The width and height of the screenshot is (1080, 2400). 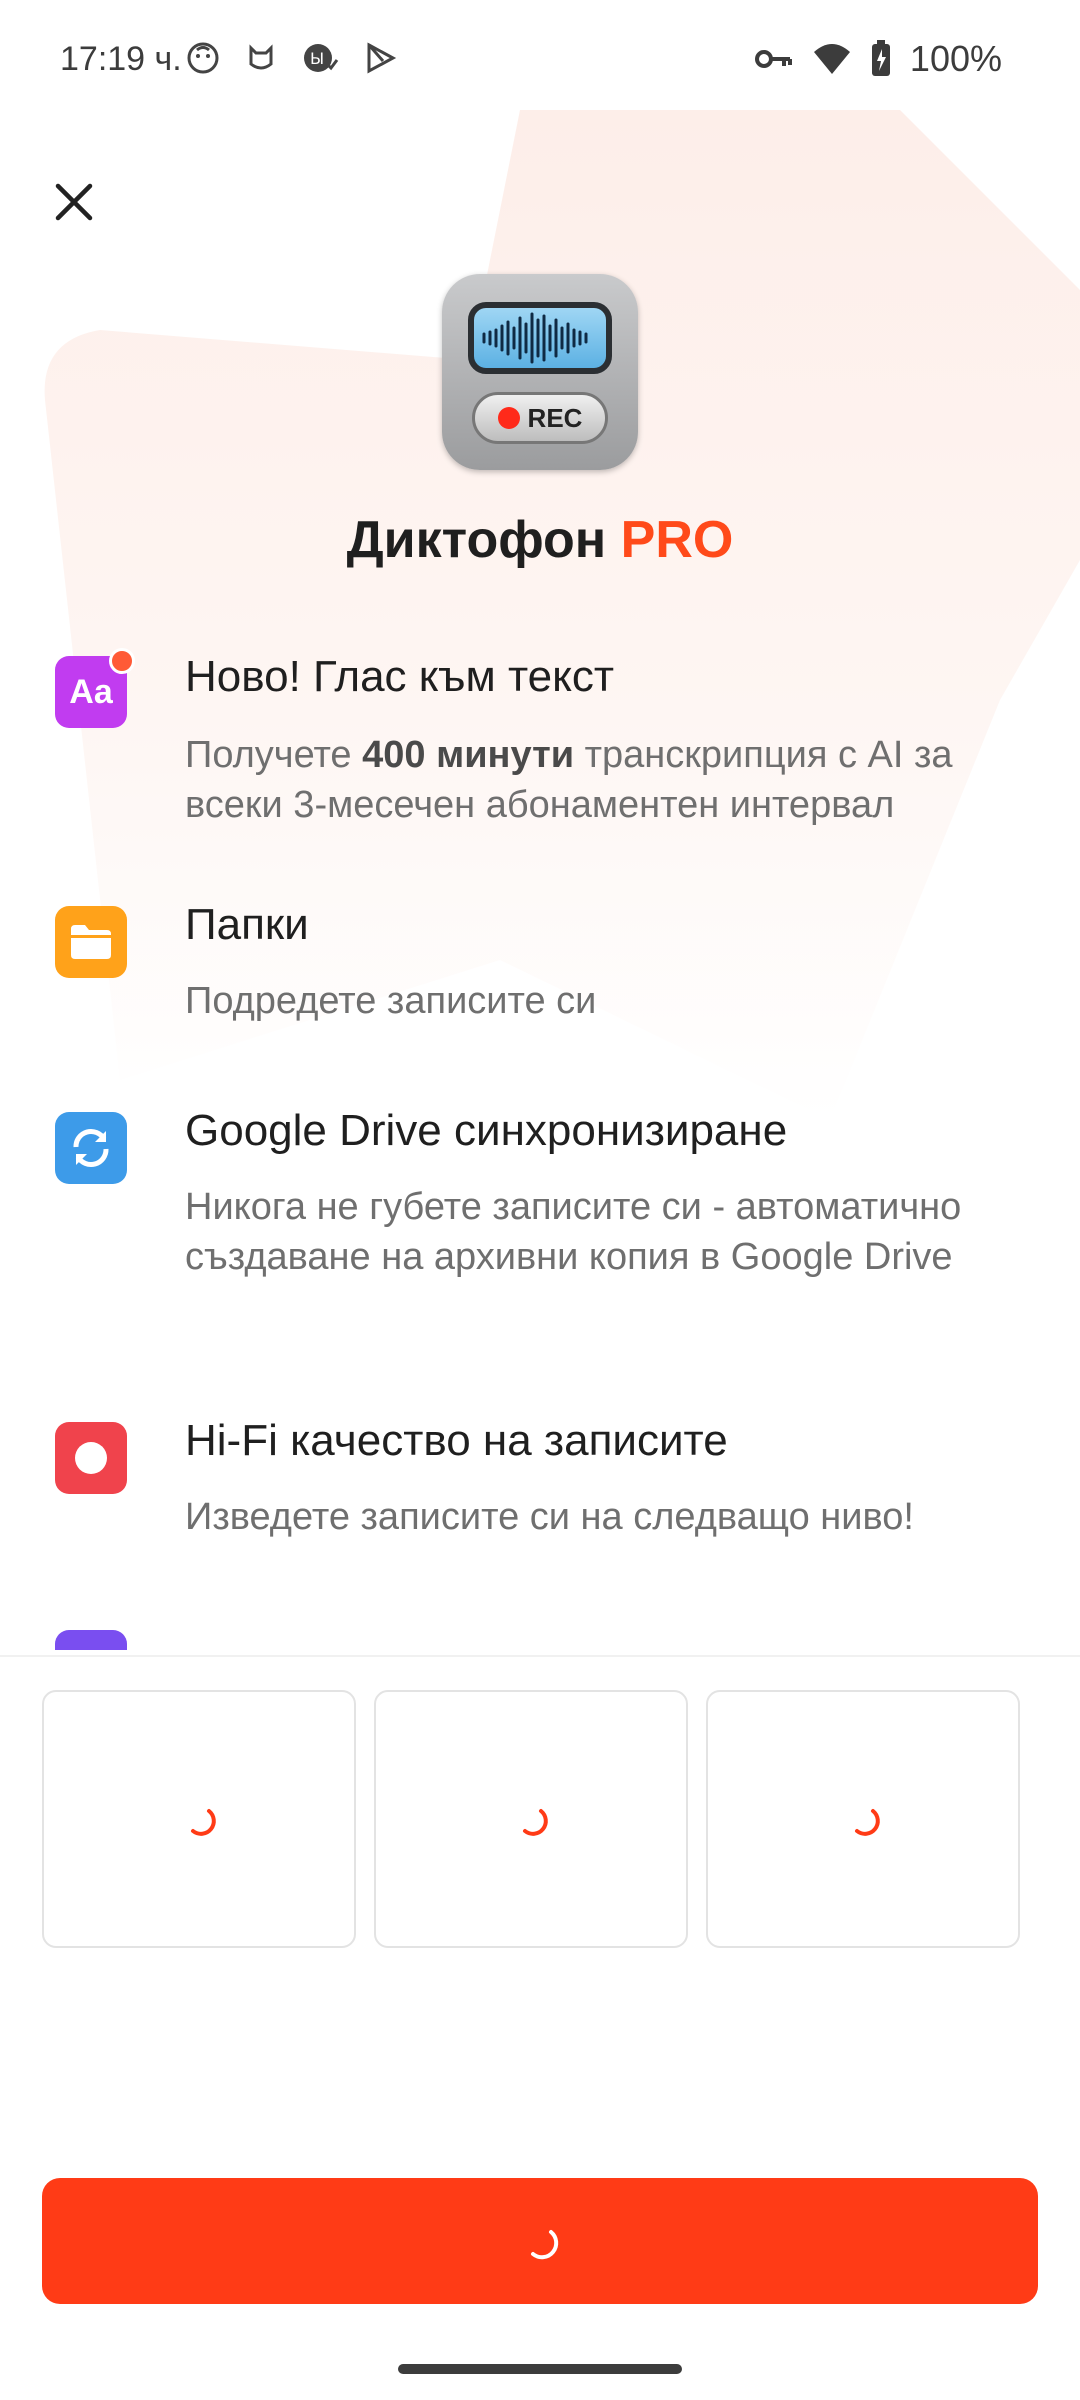 What do you see at coordinates (247, 924) in the screenshot?
I see `feature-title: Папки` at bounding box center [247, 924].